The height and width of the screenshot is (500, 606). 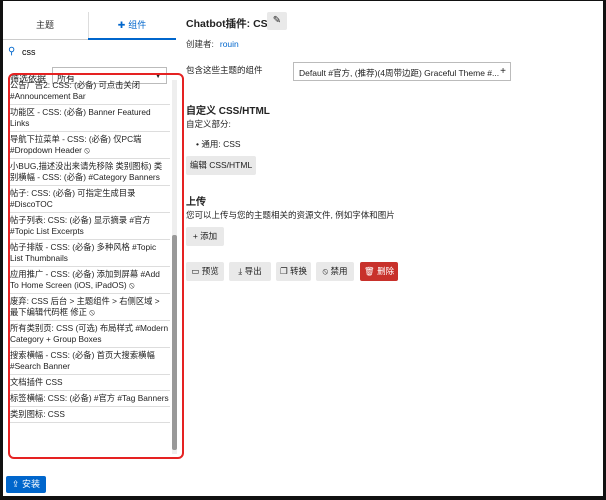 I want to click on tab-topics: 主题, so click(x=45, y=25).